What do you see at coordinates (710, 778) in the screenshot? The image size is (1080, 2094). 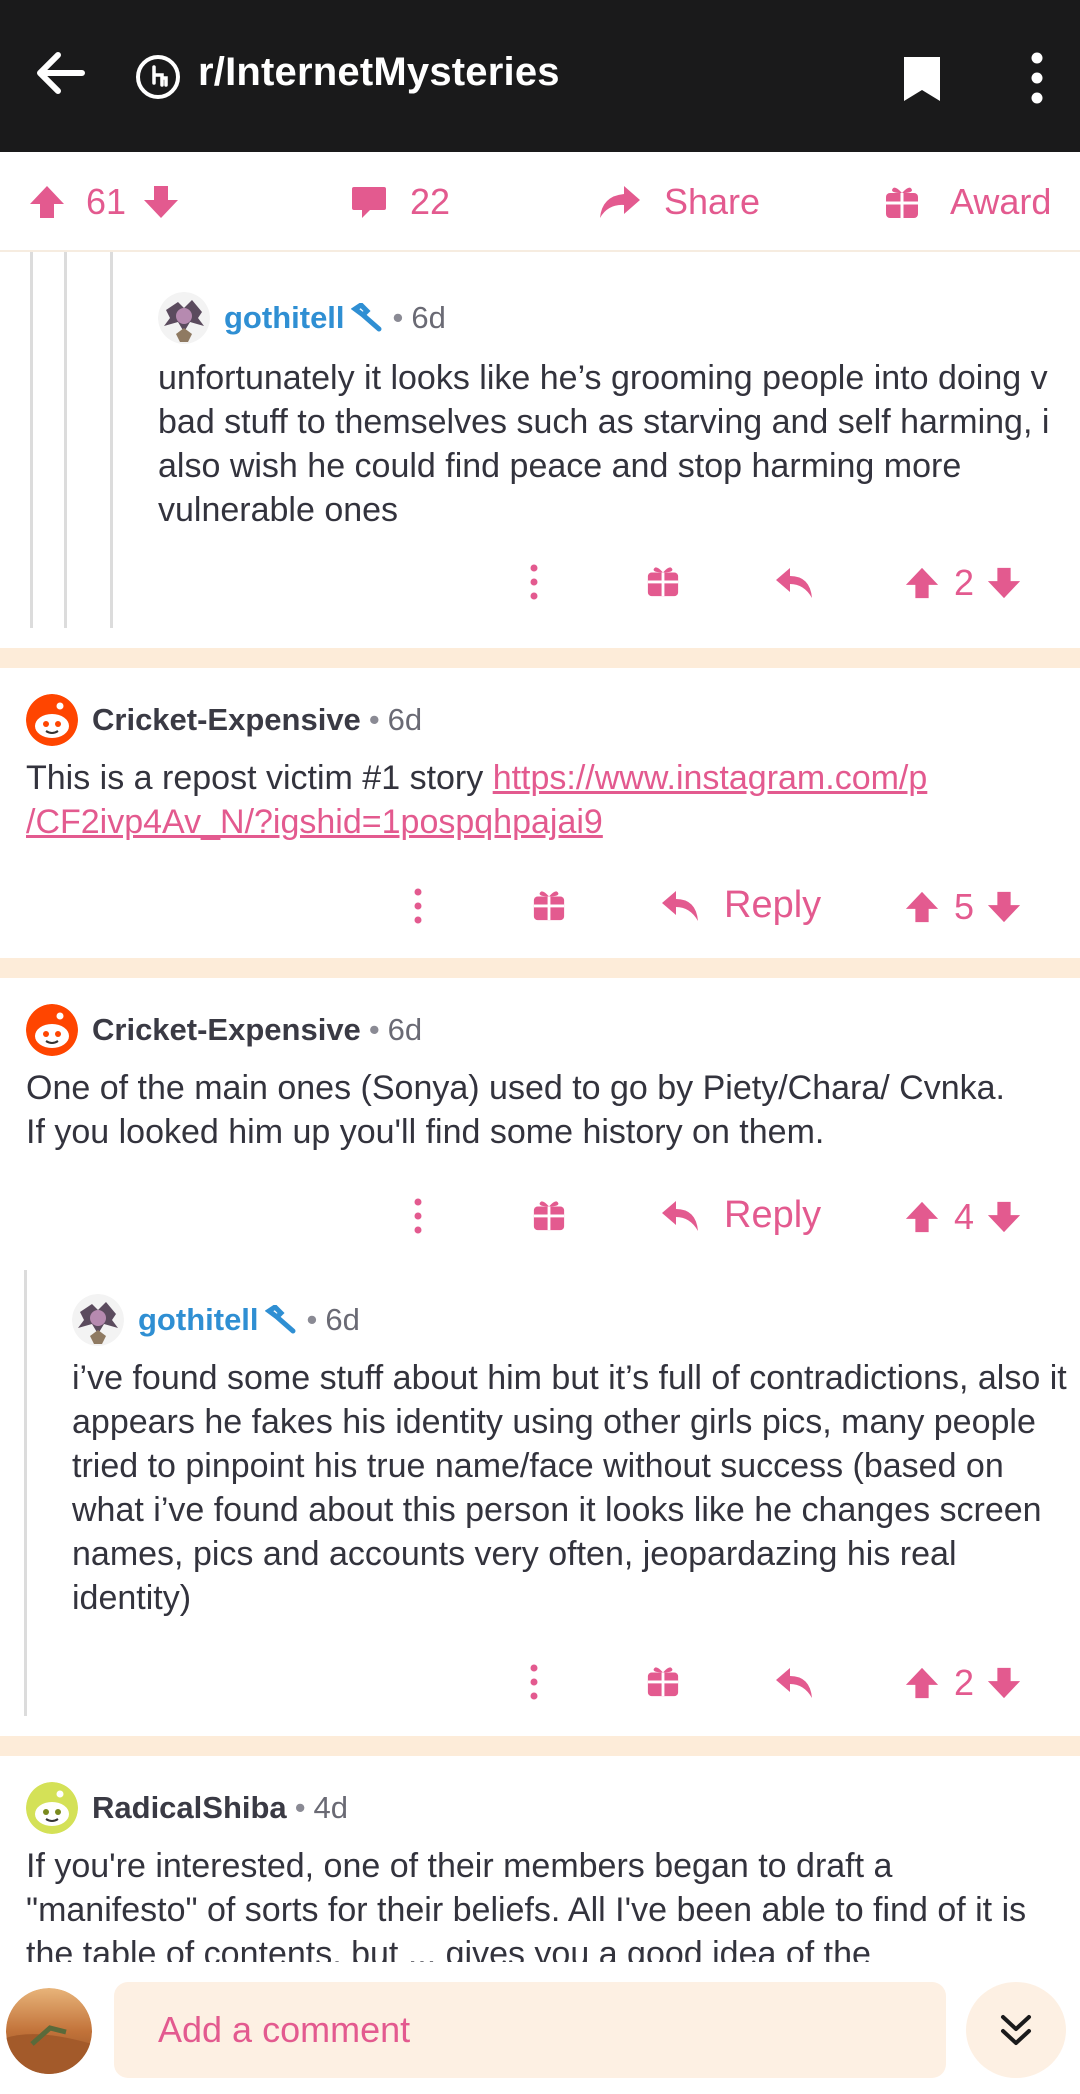 I see `comment-link-line1: https://www.instagram.com/p` at bounding box center [710, 778].